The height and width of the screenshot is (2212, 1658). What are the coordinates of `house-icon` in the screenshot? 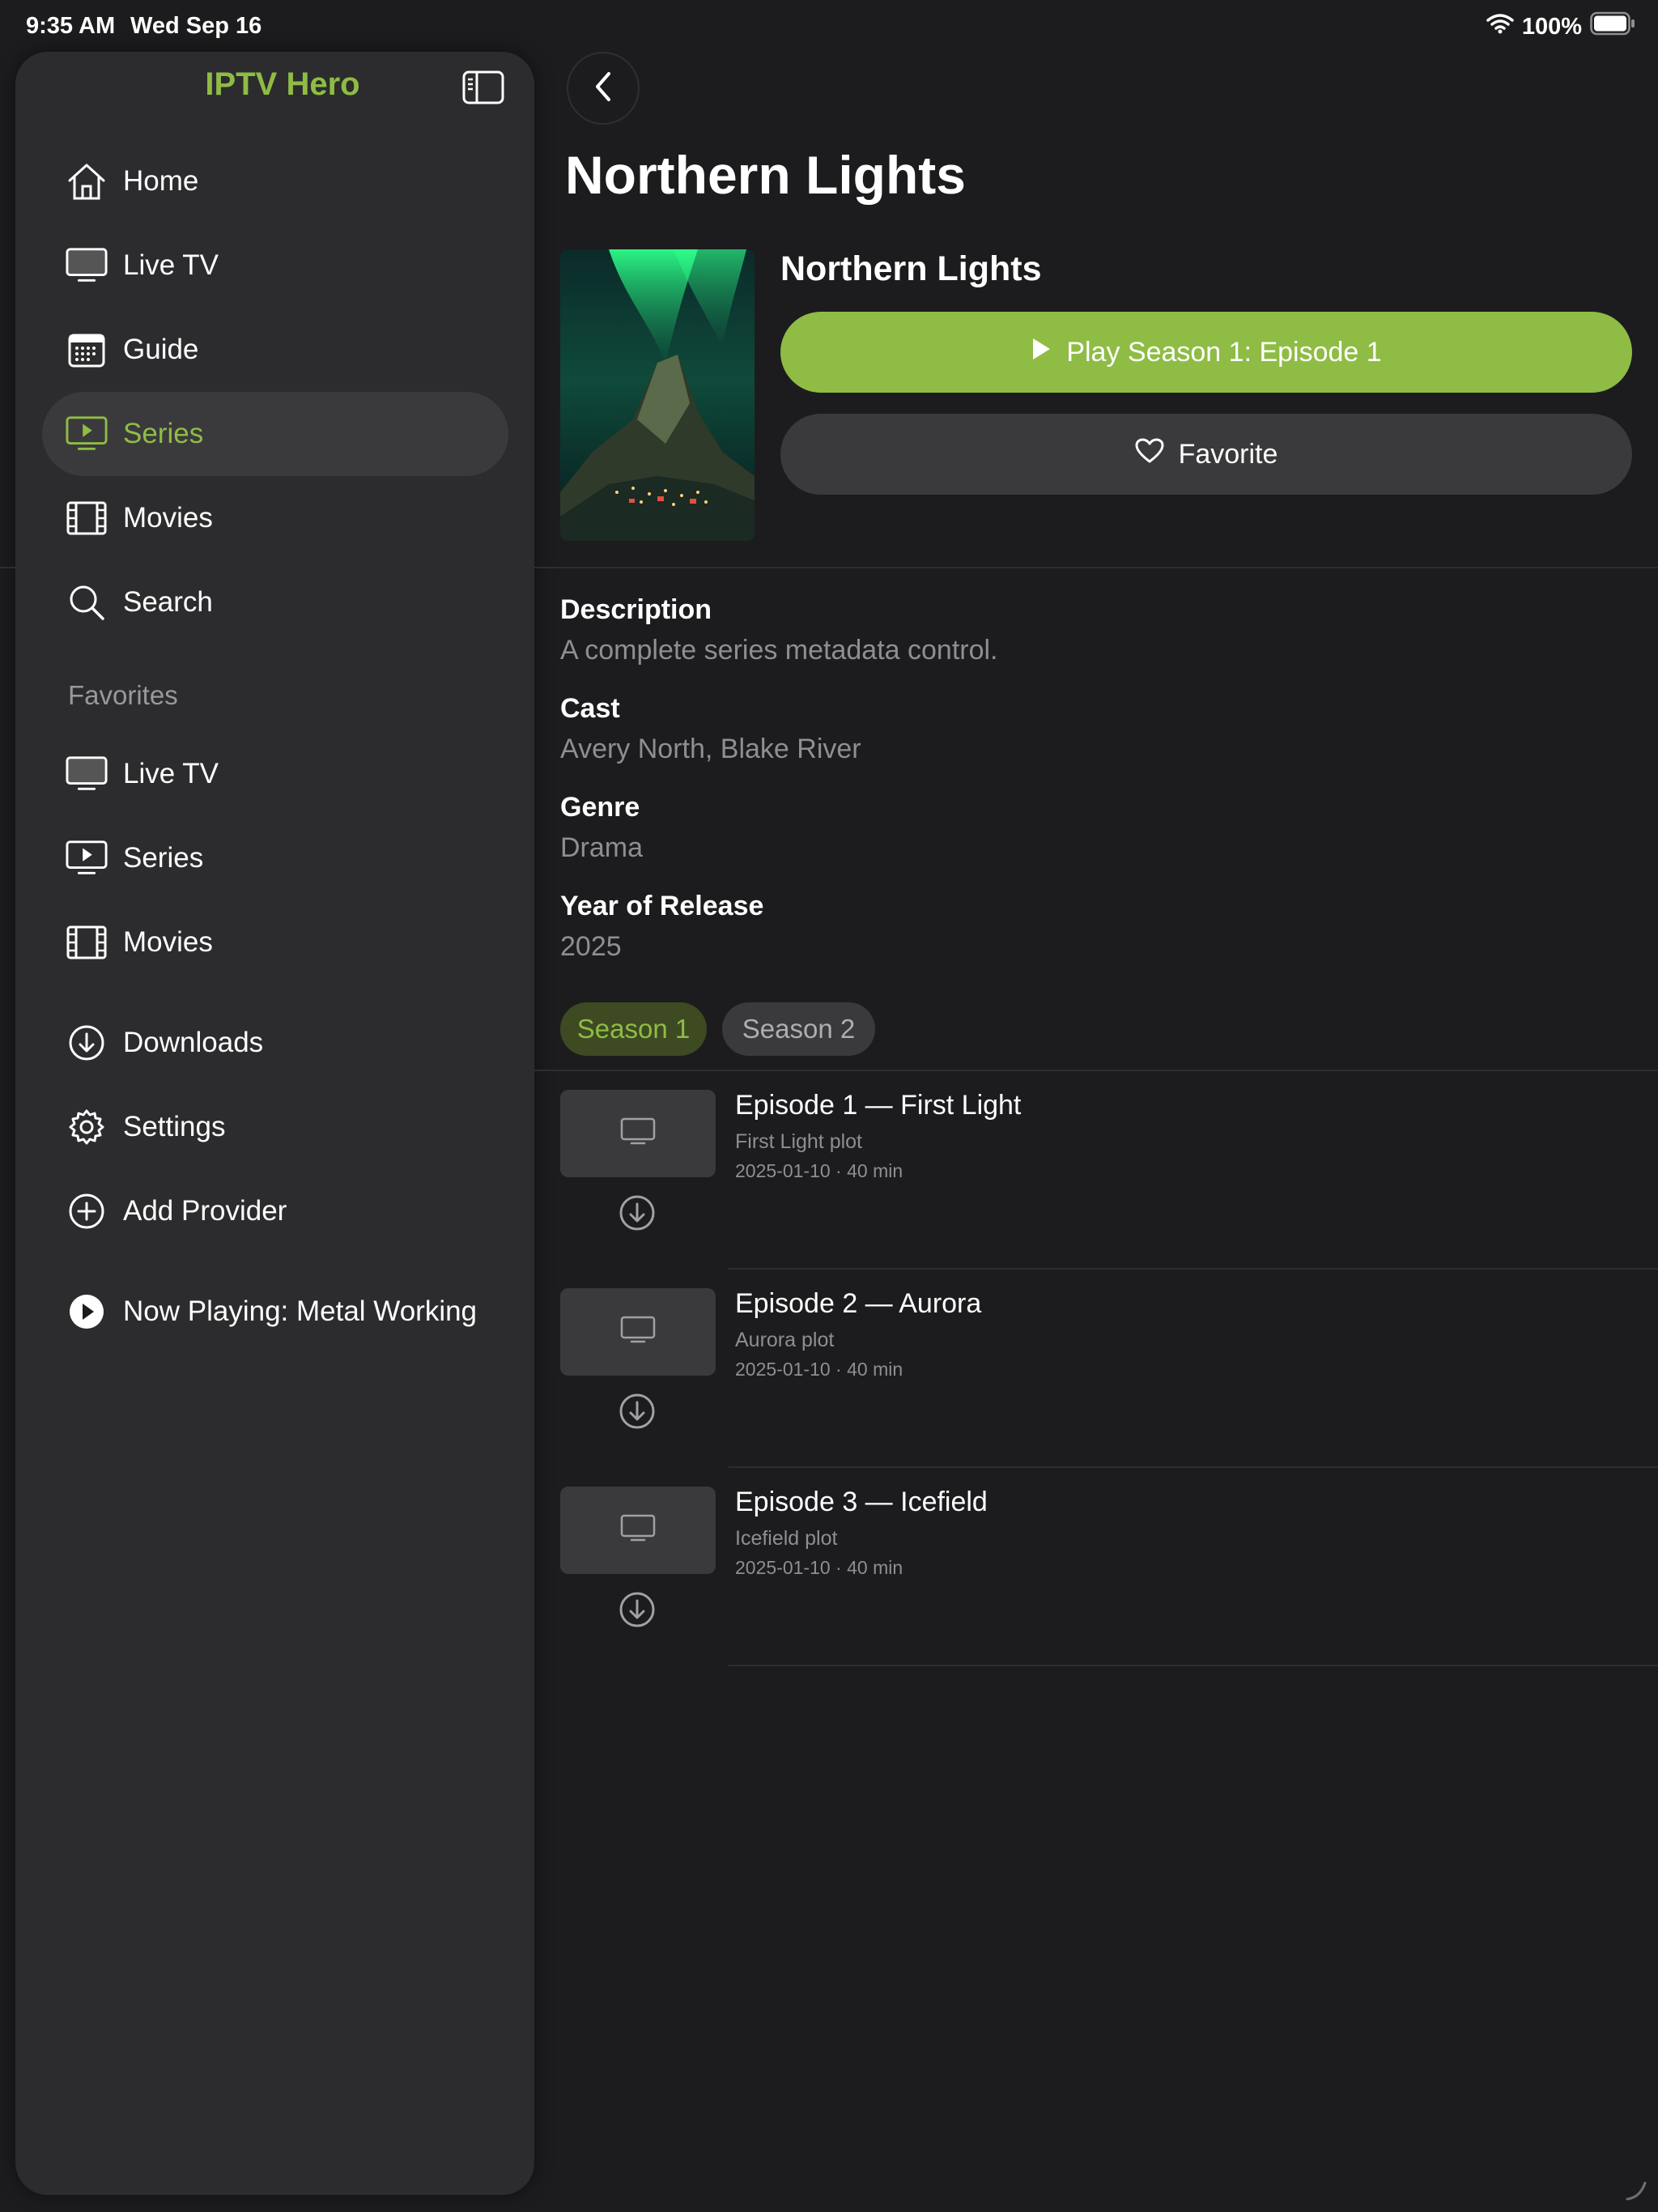 It's located at (87, 181).